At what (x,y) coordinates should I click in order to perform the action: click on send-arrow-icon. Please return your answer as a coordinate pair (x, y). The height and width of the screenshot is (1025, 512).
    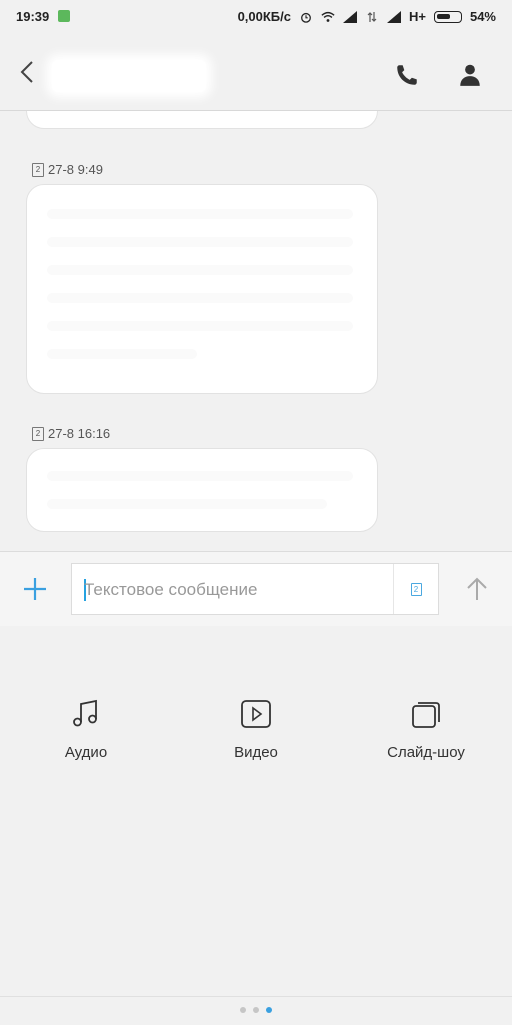
    Looking at the image, I should click on (477, 589).